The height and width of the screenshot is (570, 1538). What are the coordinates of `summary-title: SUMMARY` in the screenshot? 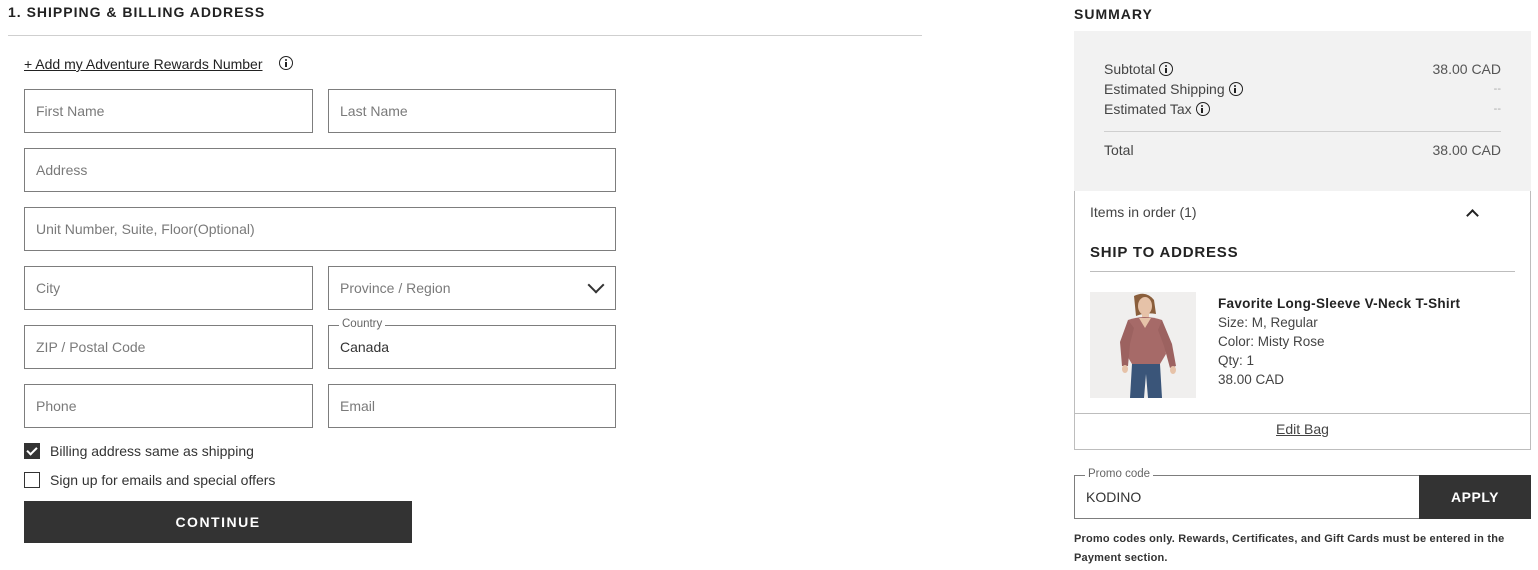 It's located at (1113, 14).